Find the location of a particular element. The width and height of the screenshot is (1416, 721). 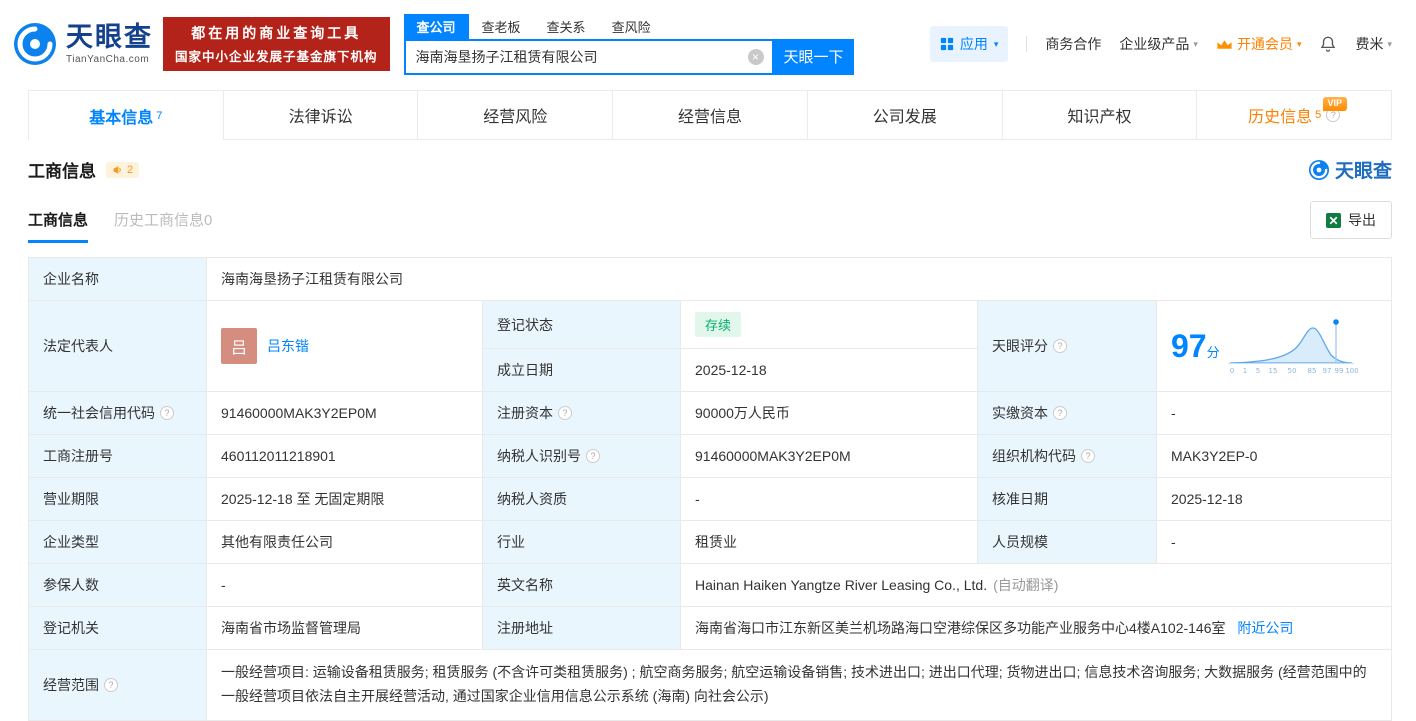

tab-history-info: VIP 历史信息 5 ? is located at coordinates (1295, 115).